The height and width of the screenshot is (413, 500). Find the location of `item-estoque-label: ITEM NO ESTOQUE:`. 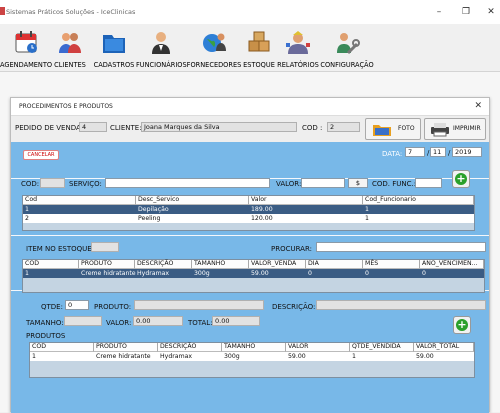

item-estoque-label: ITEM NO ESTOQUE: is located at coordinates (60, 249).